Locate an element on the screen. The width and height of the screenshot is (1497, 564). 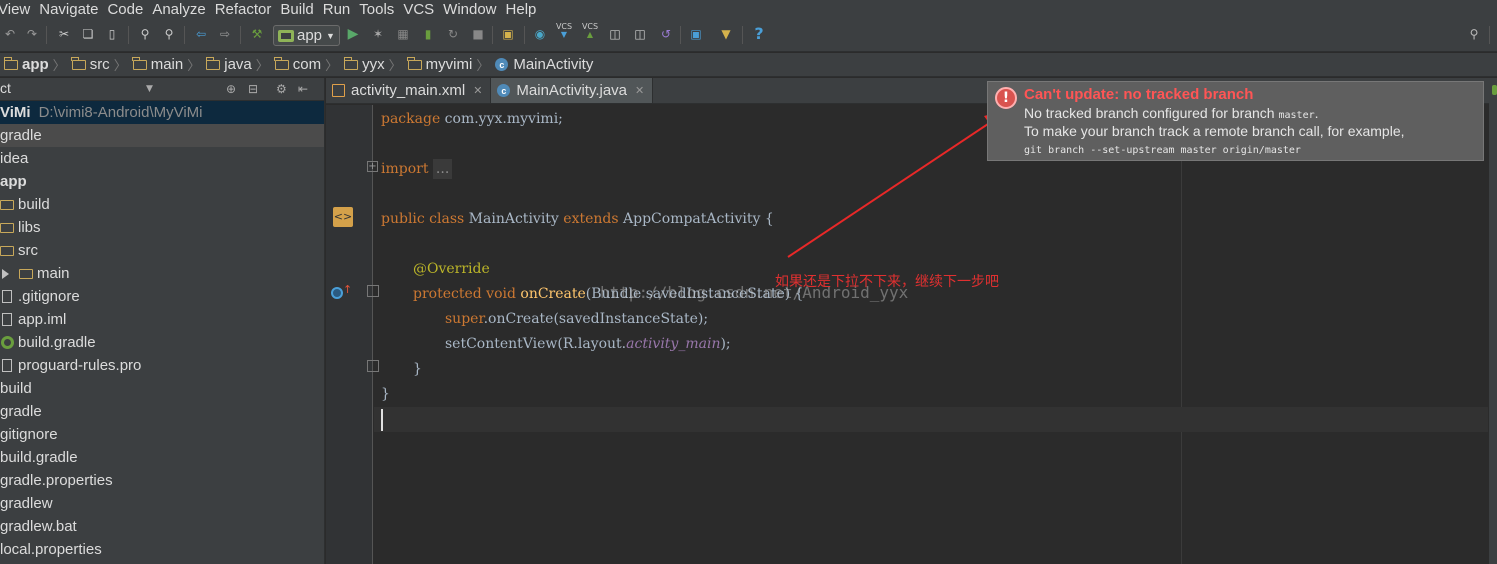
breadcrumb-item: java 〉 is located at coordinates (240, 64).